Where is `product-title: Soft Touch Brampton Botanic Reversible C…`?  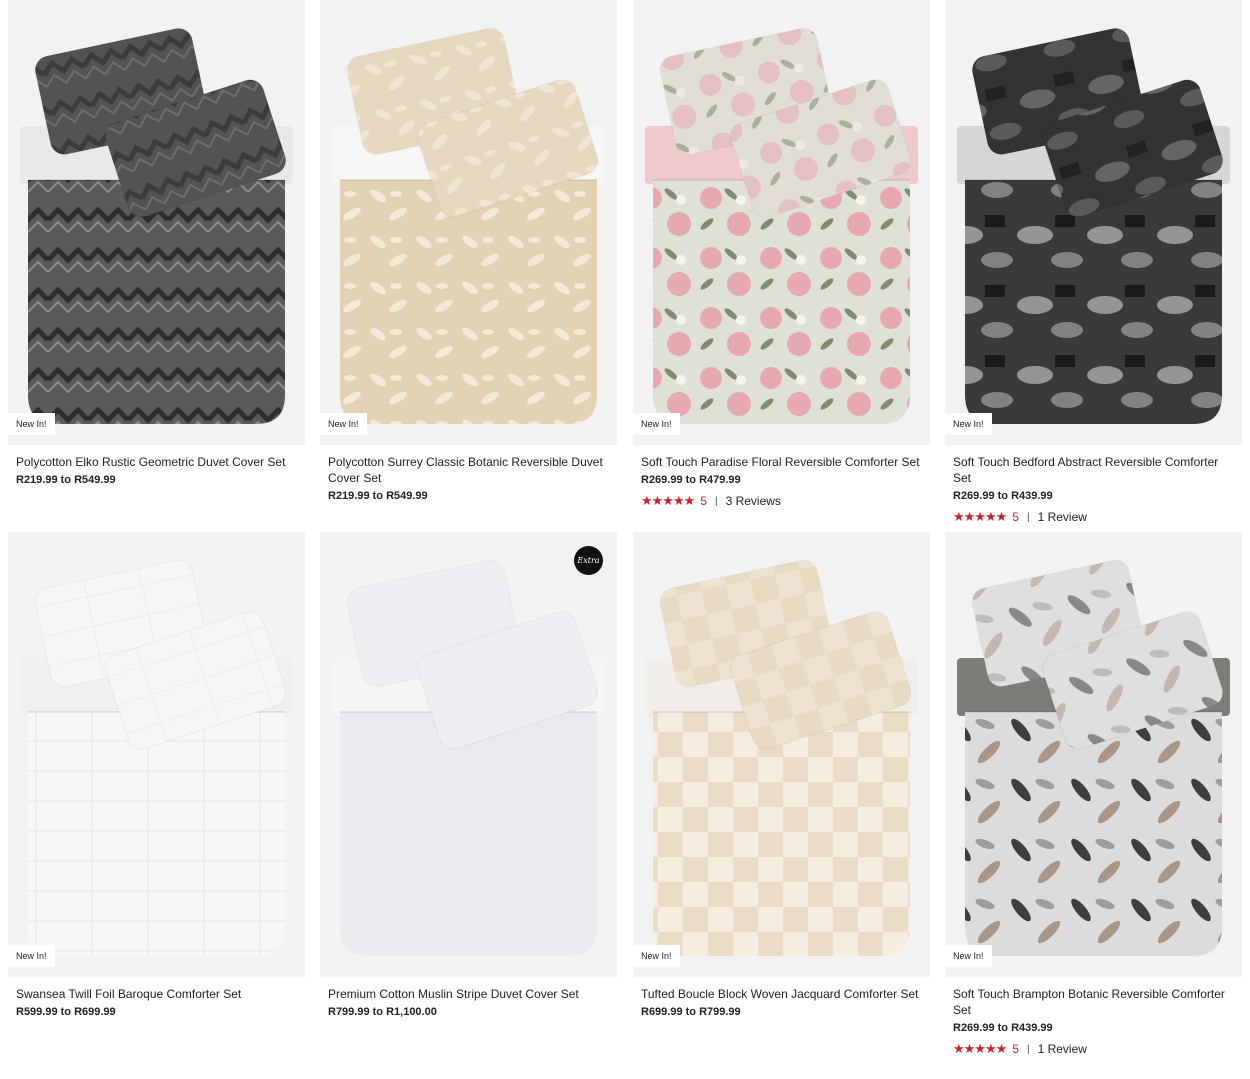 product-title: Soft Touch Brampton Botanic Reversible C… is located at coordinates (1093, 1002).